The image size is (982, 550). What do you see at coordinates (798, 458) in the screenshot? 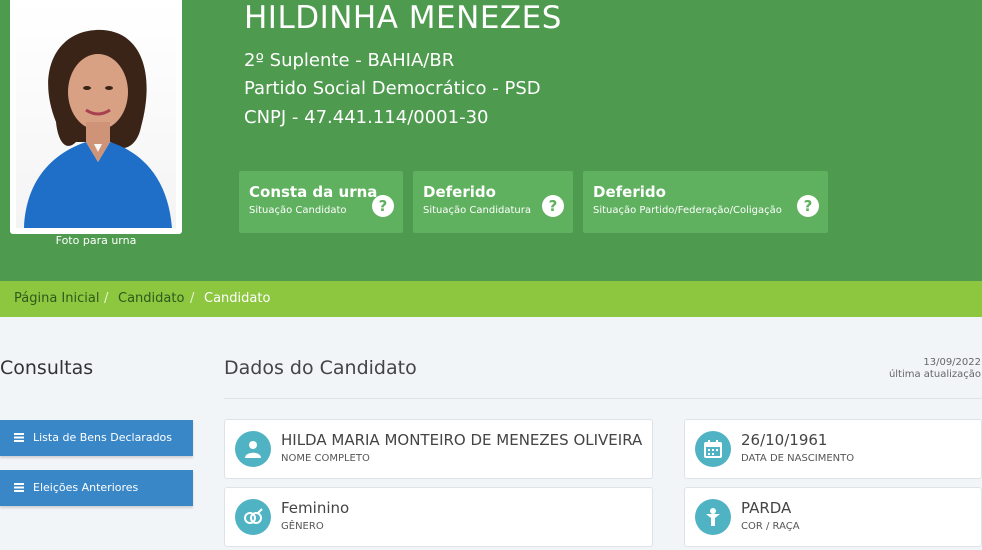
I see `field-label: DATA DE NASCIMENTO` at bounding box center [798, 458].